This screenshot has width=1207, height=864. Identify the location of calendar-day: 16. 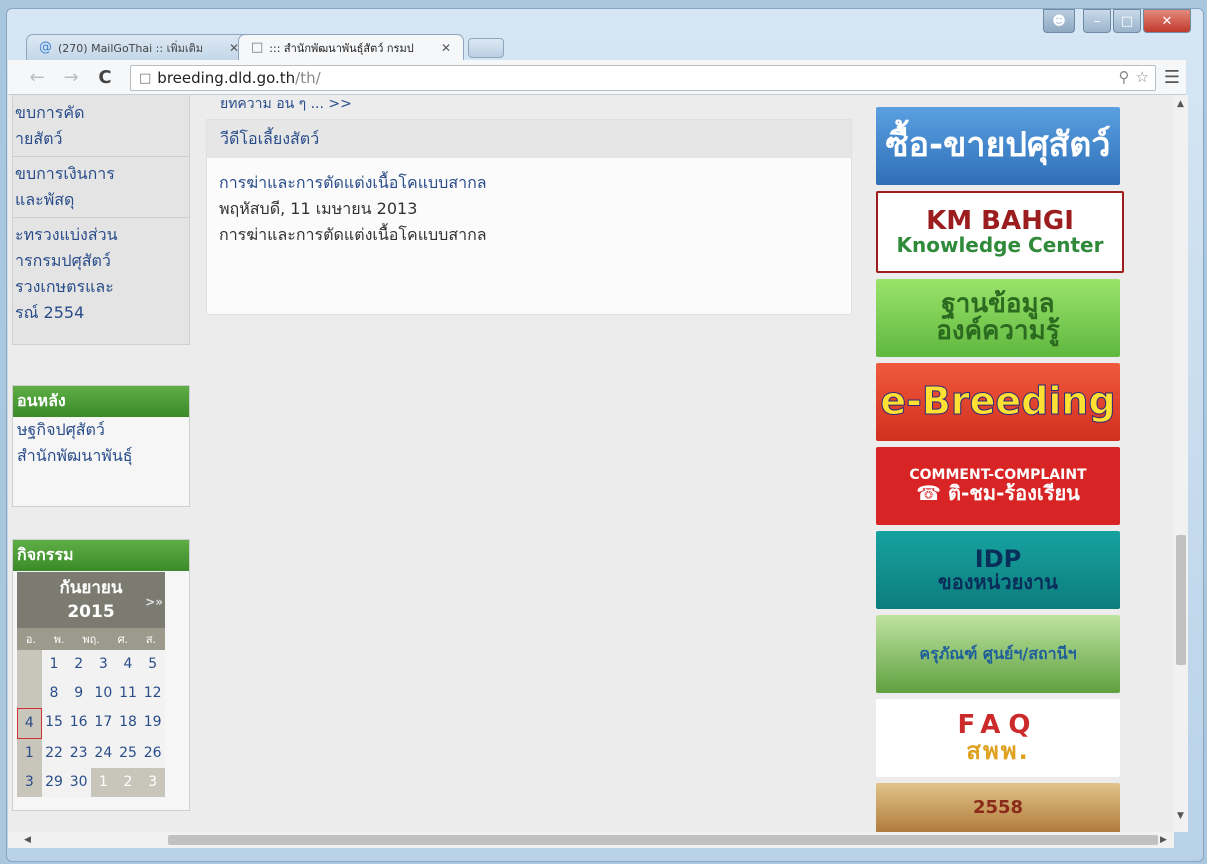
(78, 723).